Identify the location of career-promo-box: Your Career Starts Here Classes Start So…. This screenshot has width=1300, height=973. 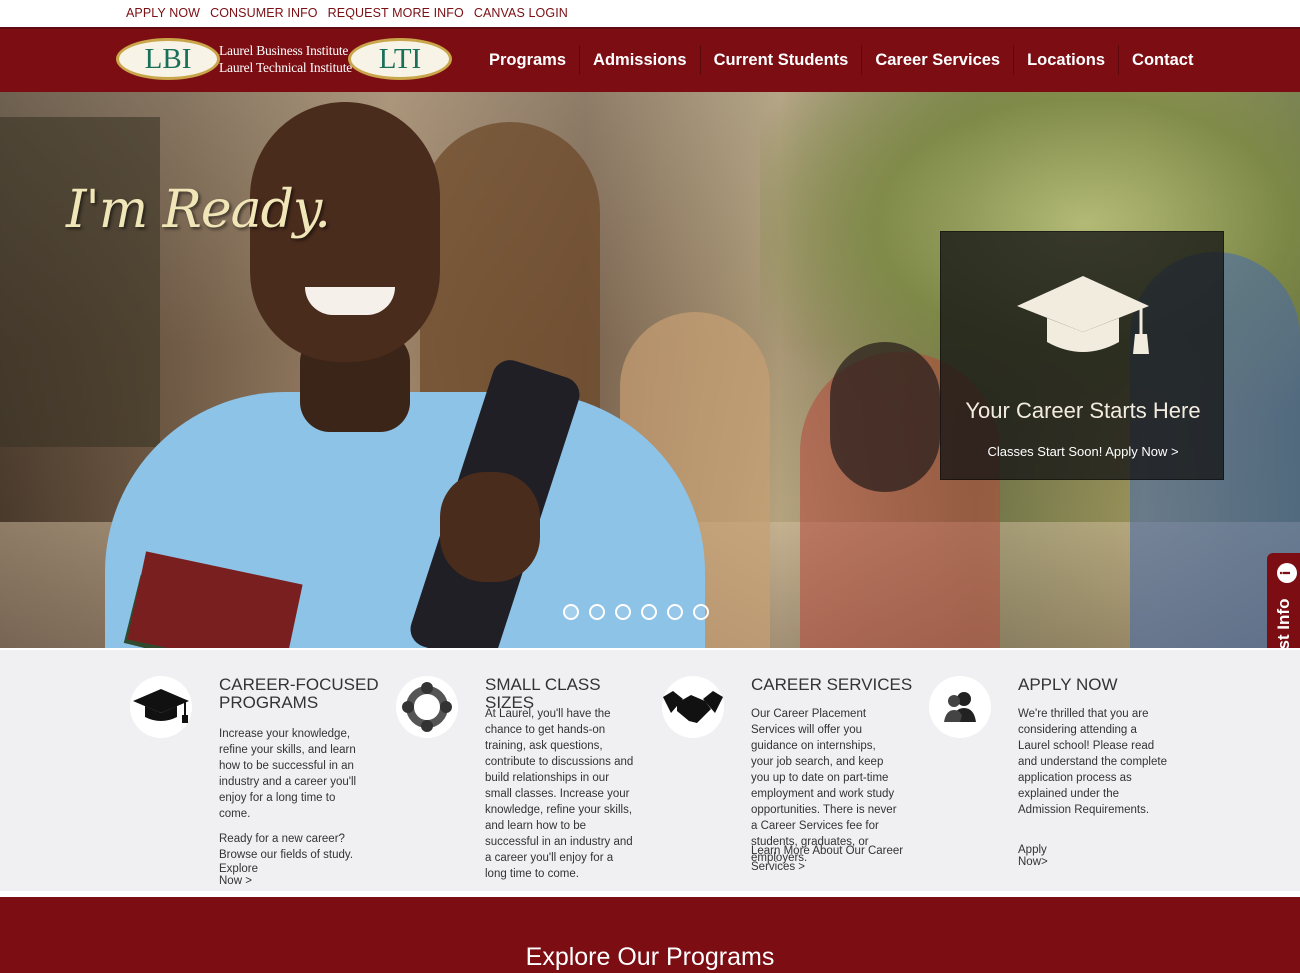
(1082, 355).